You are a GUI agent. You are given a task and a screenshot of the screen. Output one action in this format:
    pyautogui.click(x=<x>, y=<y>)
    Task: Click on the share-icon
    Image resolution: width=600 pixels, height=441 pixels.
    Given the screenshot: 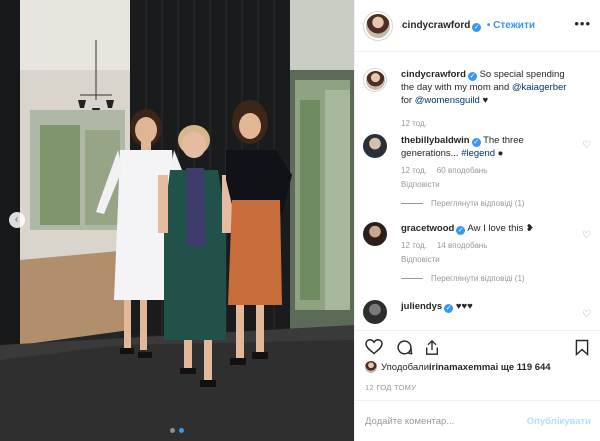 What is the action you would take?
    pyautogui.click(x=432, y=347)
    